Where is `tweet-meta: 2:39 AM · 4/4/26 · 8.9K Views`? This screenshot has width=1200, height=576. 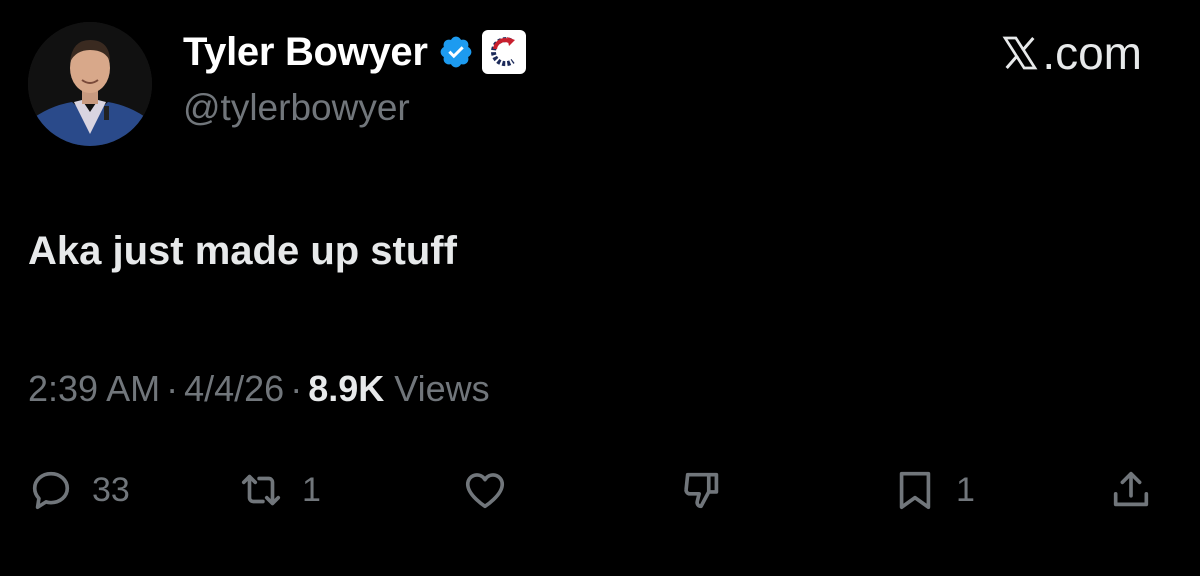
tweet-meta: 2:39 AM · 4/4/26 · 8.9K Views is located at coordinates (259, 389).